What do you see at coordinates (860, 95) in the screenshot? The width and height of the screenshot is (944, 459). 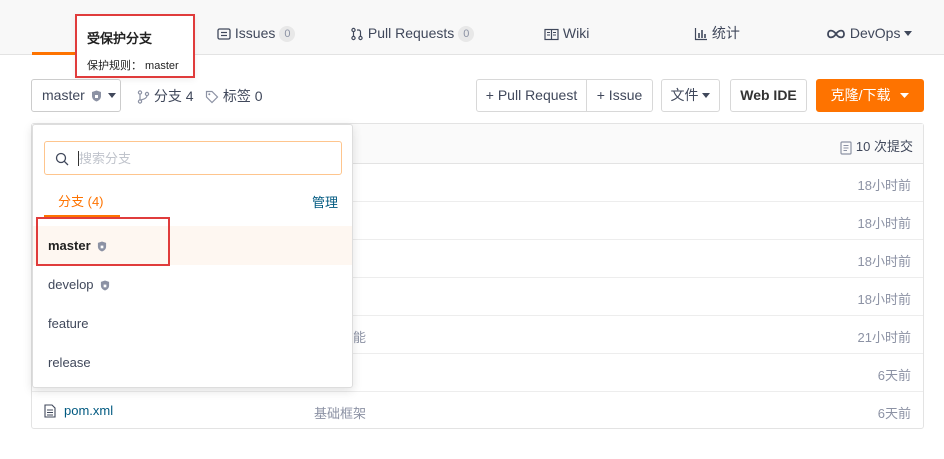 I see `clone-download-label: 克隆/下载` at bounding box center [860, 95].